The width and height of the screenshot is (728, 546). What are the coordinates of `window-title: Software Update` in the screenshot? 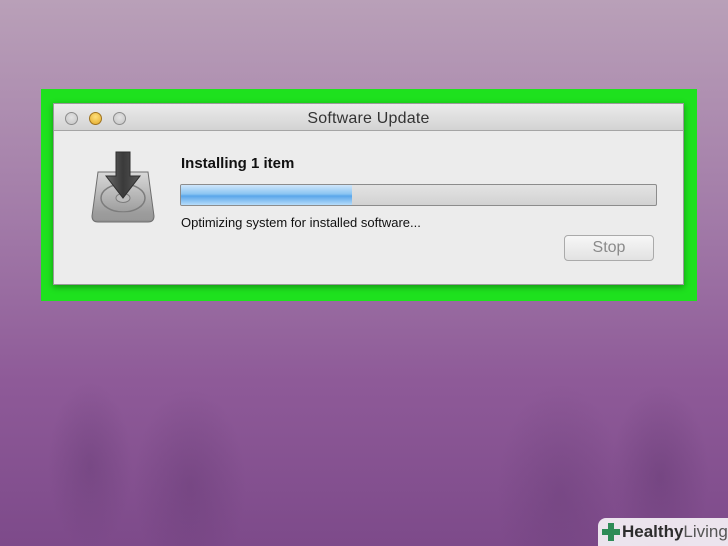 It's located at (368, 118).